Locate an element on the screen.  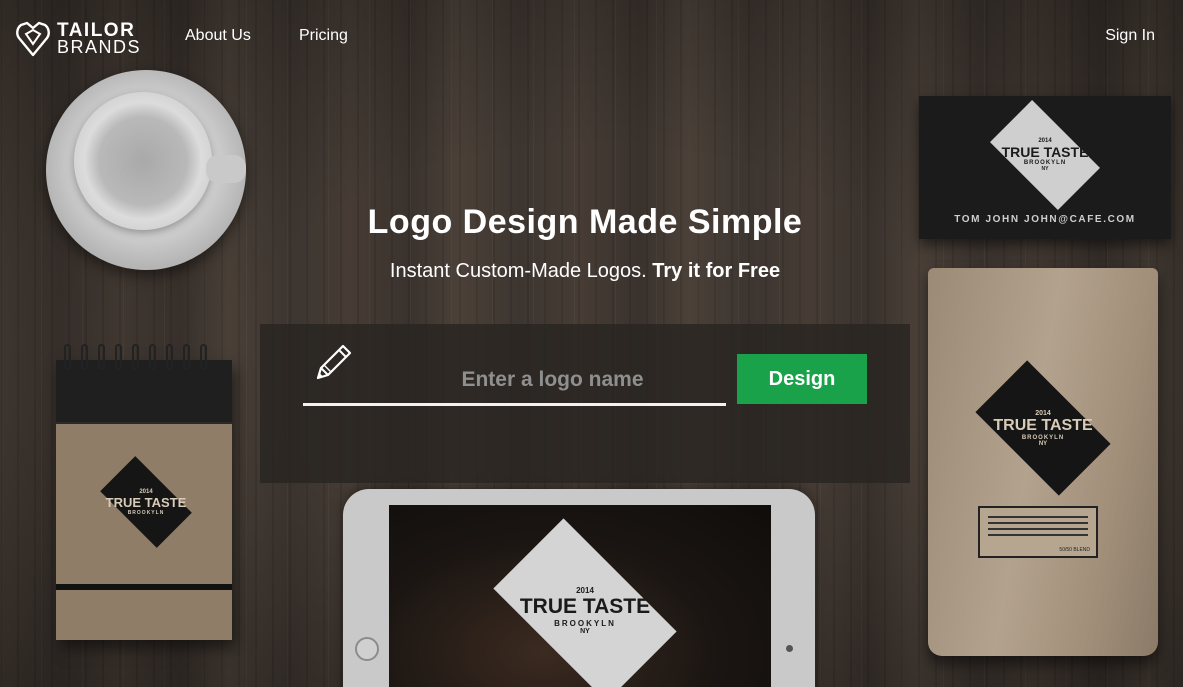
bag-logo: 2014 TRUE TASTE BROOKYLN NY is located at coordinates (1043, 428).